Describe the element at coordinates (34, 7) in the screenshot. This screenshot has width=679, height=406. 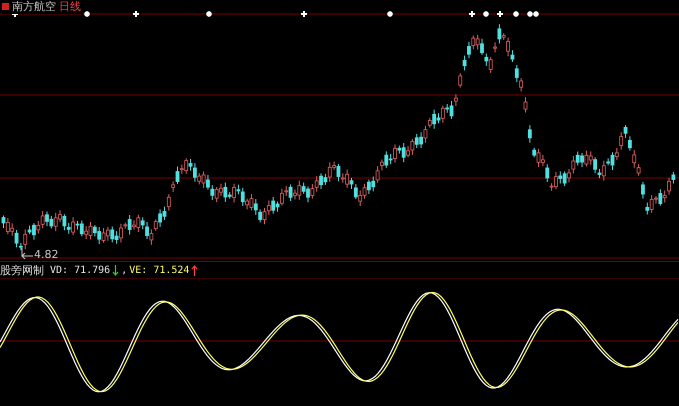
I see `stock-name: 南方航空` at that location.